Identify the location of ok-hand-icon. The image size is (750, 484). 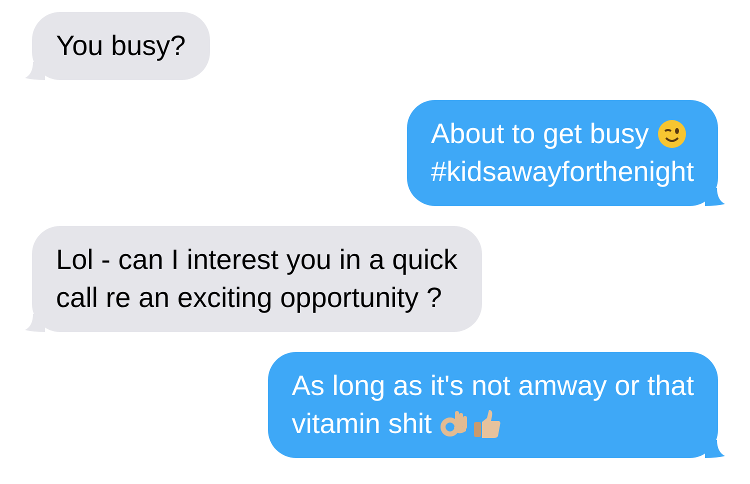
(454, 424).